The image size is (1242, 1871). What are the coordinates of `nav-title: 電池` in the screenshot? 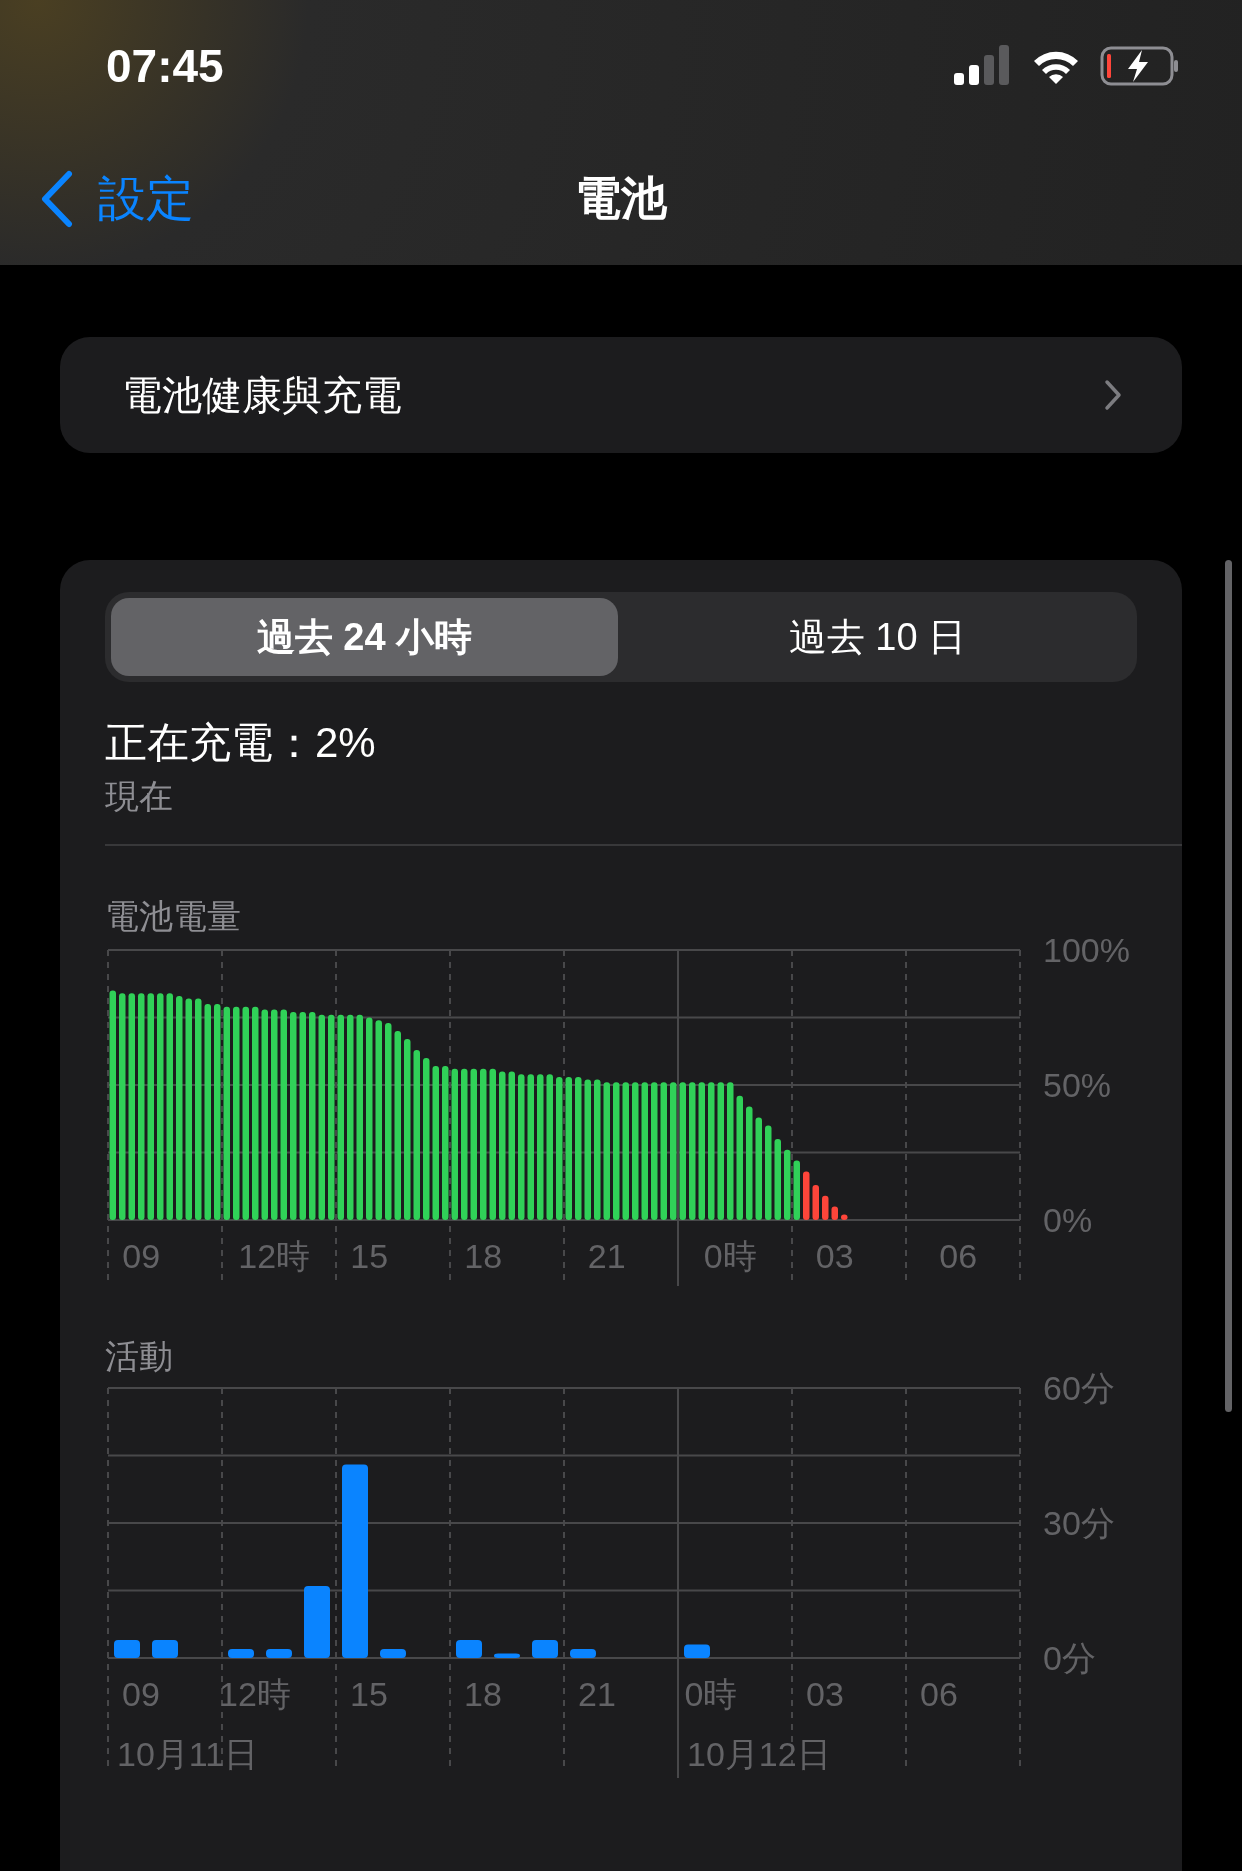 It's located at (621, 198).